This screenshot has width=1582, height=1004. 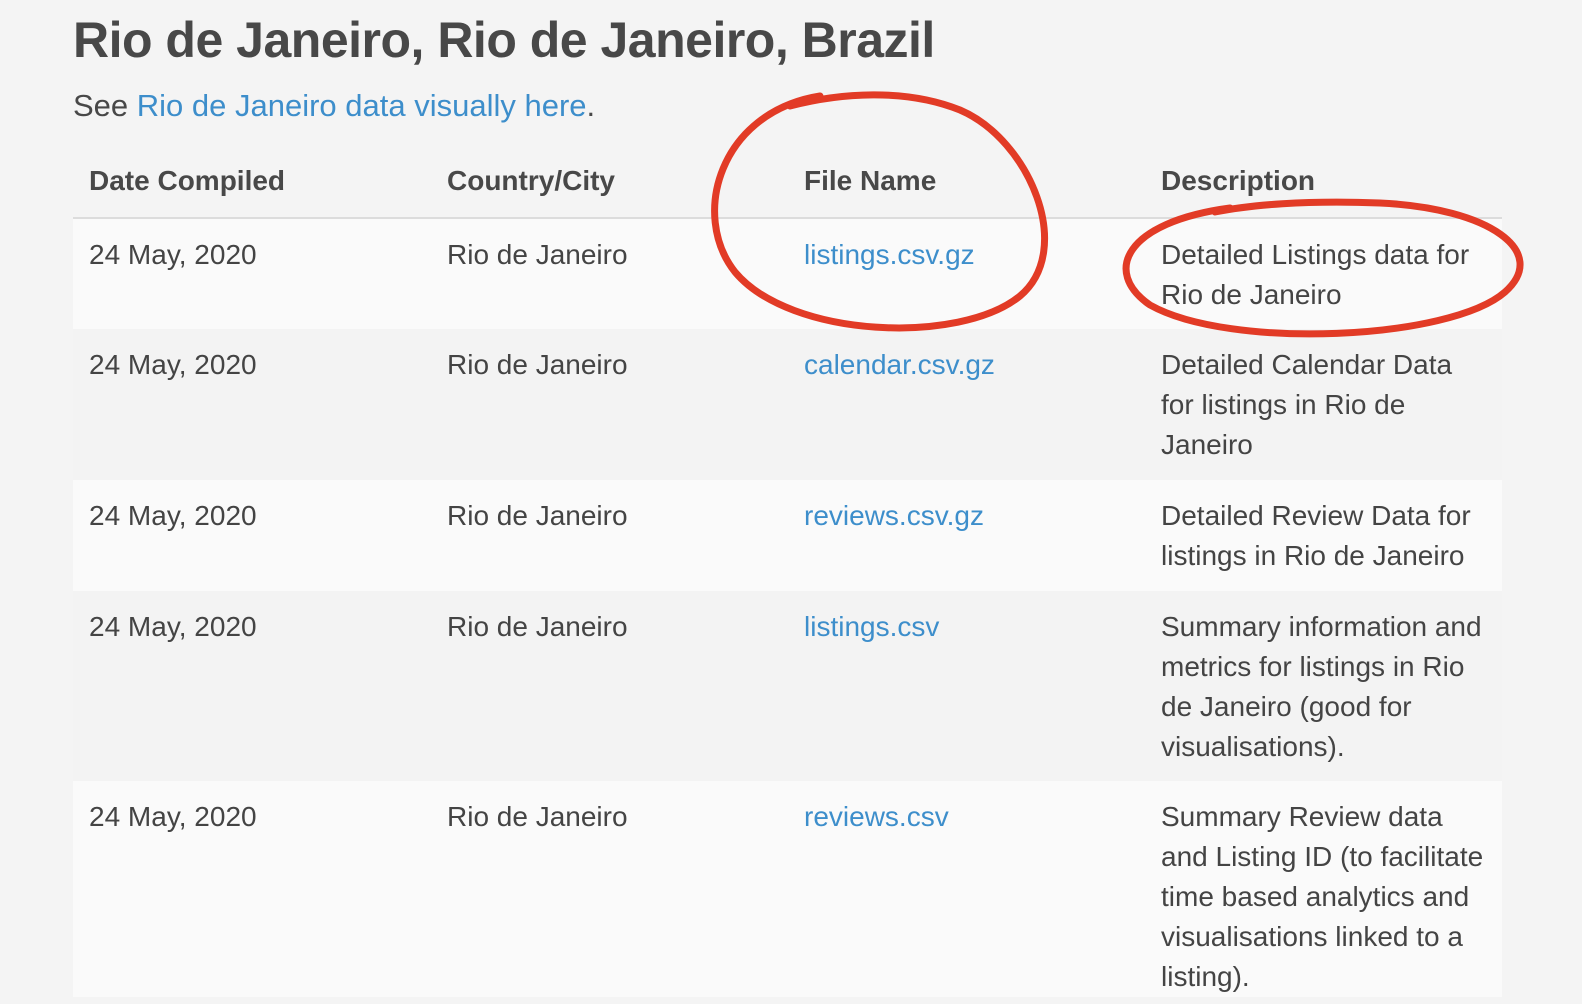 What do you see at coordinates (966, 273) in the screenshot?
I see `file-cell: listings.csv.gz` at bounding box center [966, 273].